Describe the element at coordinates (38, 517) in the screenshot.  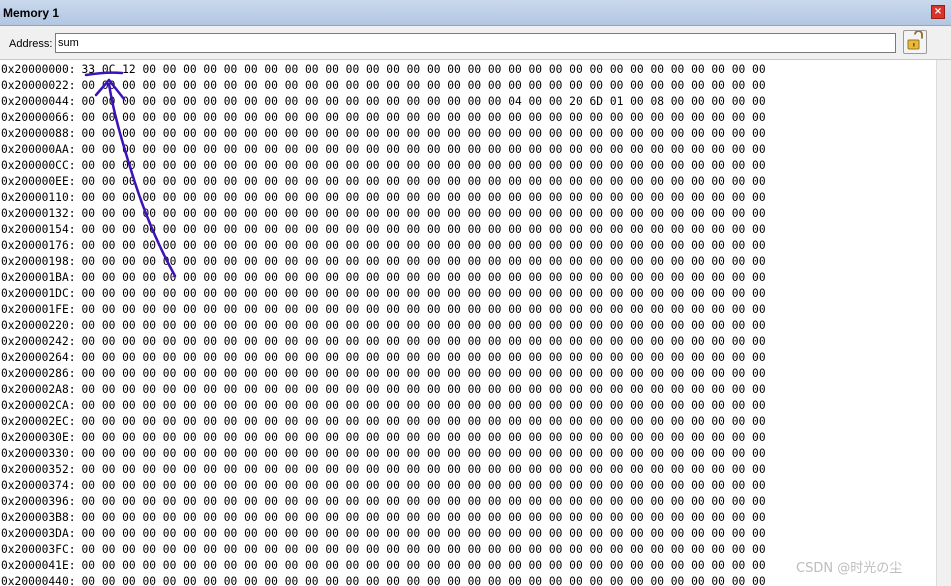
I see `memory-address: 0x200003B8:` at that location.